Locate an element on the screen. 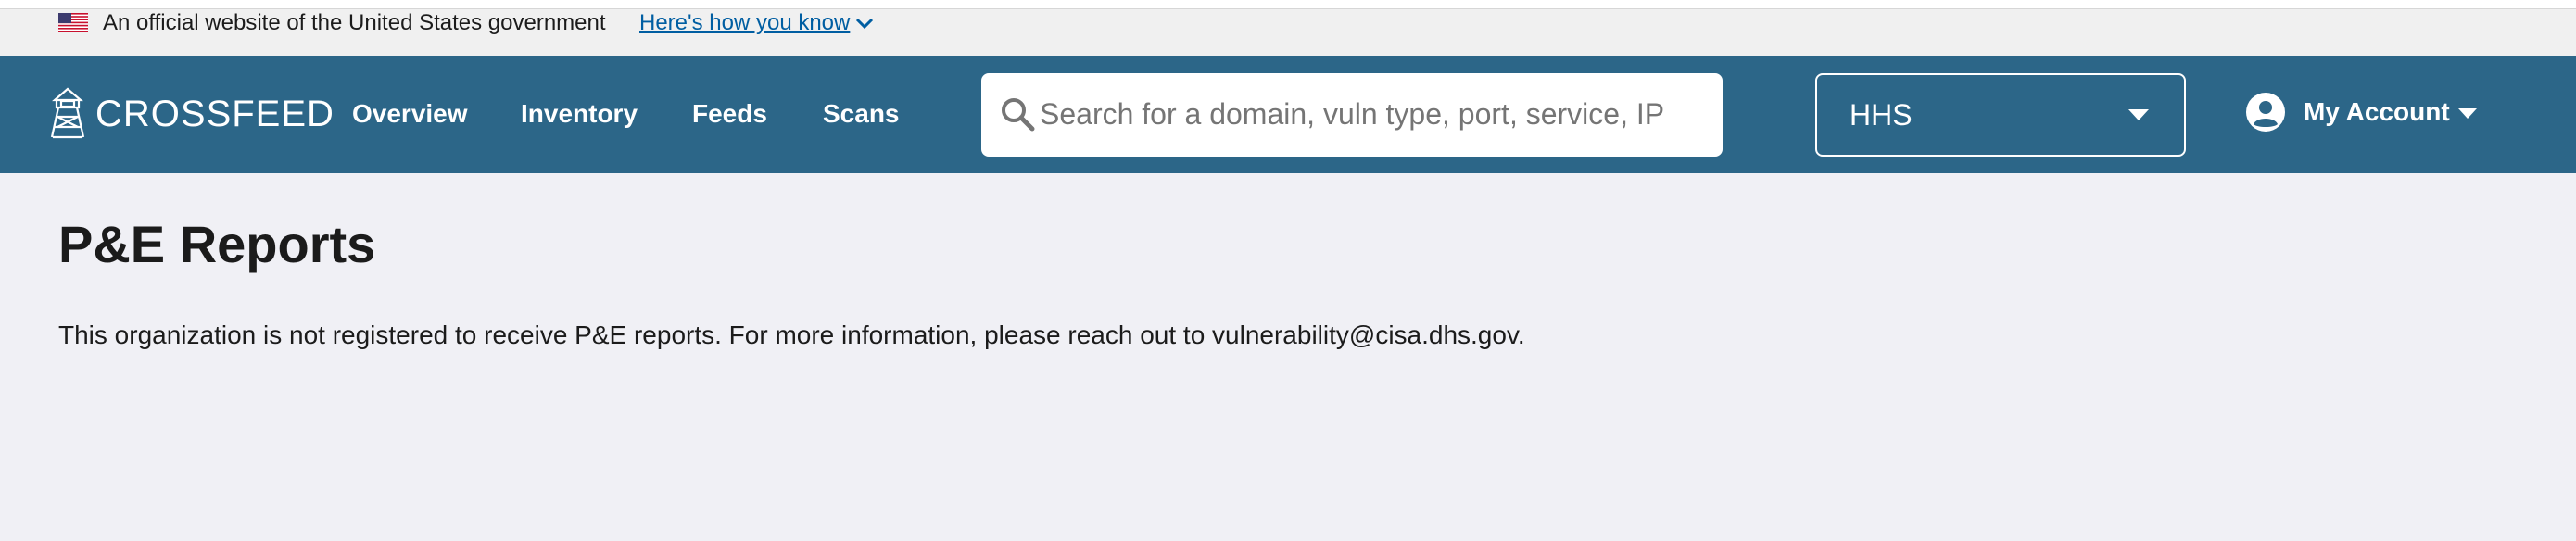 The height and width of the screenshot is (541, 2576). organization-select-value: HHS is located at coordinates (1881, 115).